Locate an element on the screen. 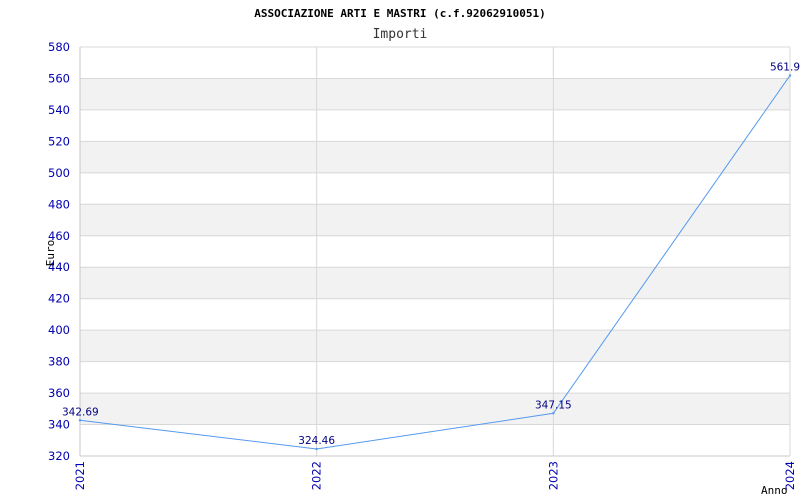  x-tick-label: 2023 is located at coordinates (553, 475).